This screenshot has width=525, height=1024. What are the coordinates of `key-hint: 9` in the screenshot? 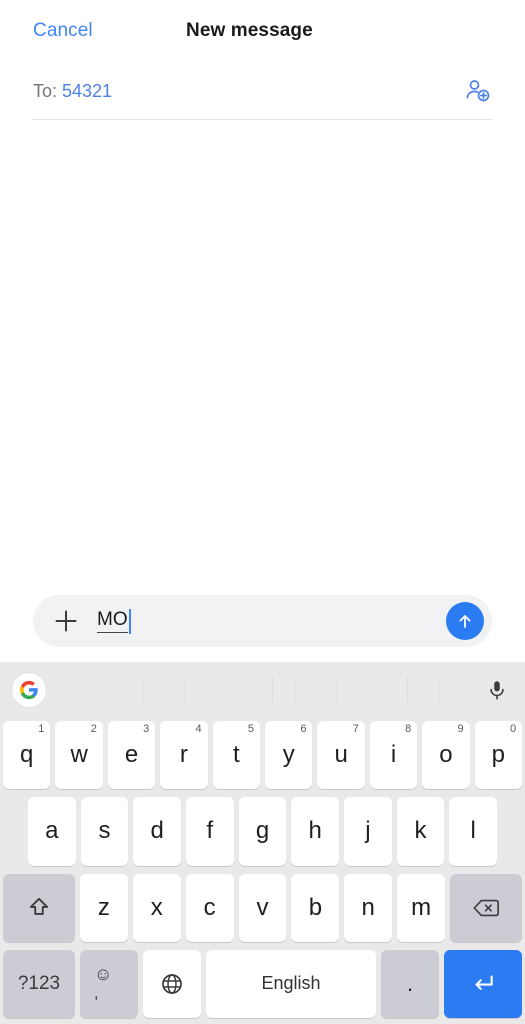 It's located at (460, 729).